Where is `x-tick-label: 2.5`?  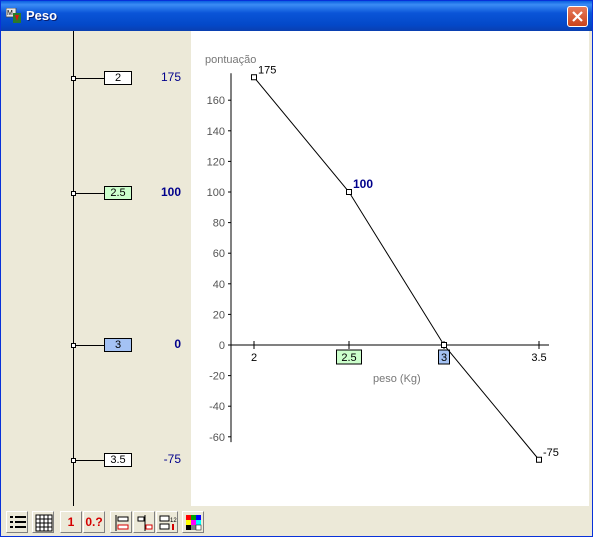 x-tick-label: 2.5 is located at coordinates (348, 358).